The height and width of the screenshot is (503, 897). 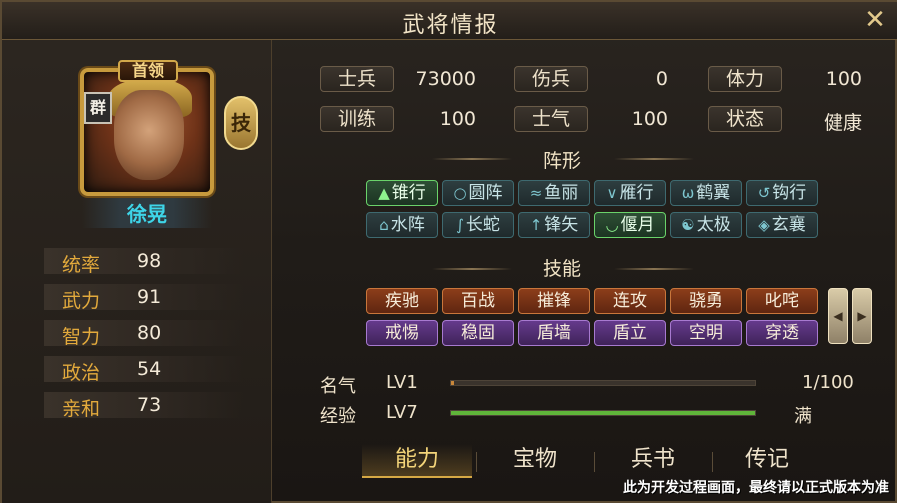 What do you see at coordinates (561, 193) in the screenshot?
I see `formation-label: 鱼丽` at bounding box center [561, 193].